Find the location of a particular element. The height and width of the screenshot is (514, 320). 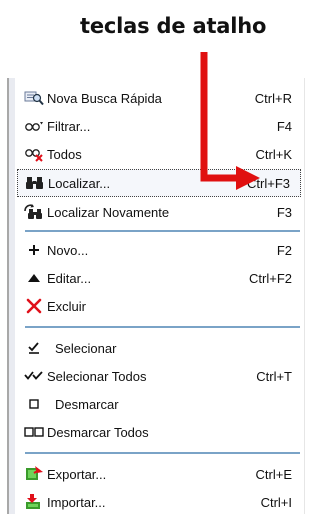

menu-item-filtrar: Filtrar... F4 is located at coordinates (159, 126).